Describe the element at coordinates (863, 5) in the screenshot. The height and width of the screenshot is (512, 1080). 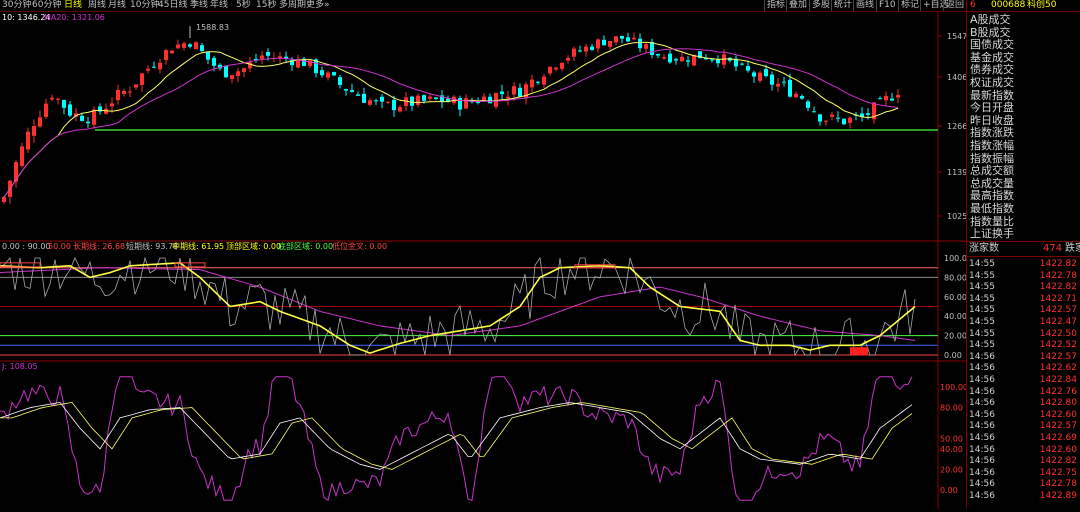
I see `tool-button: 画线` at that location.